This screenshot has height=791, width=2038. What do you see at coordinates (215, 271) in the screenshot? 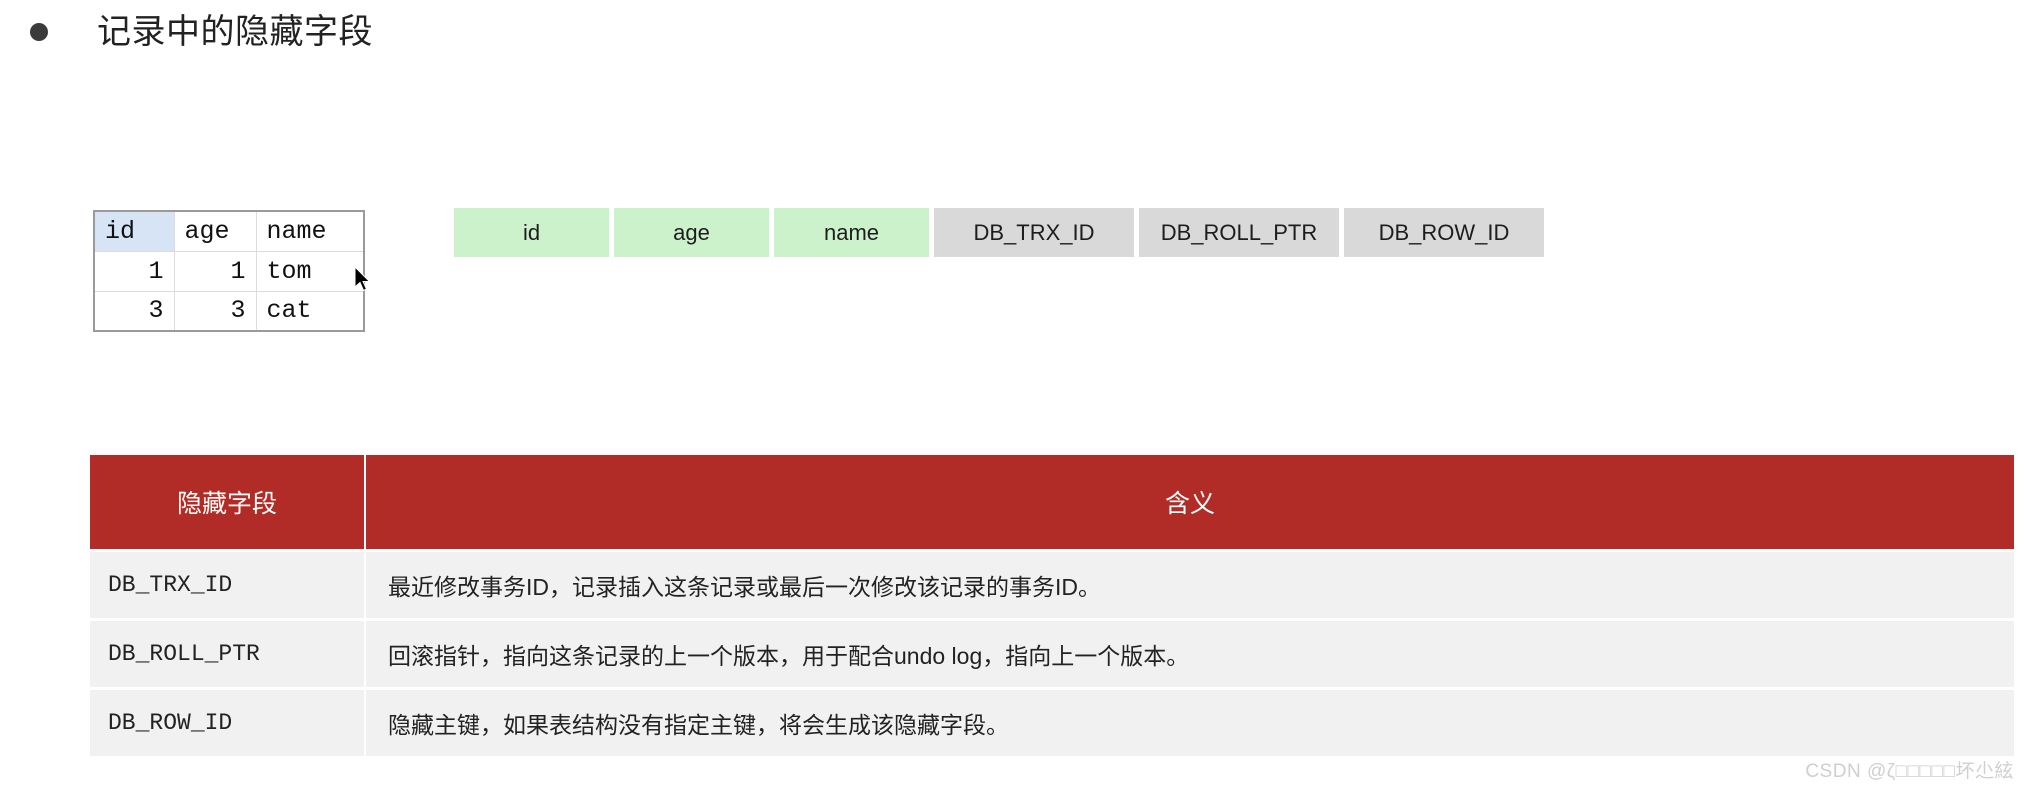
I see `cell-age: 1` at bounding box center [215, 271].